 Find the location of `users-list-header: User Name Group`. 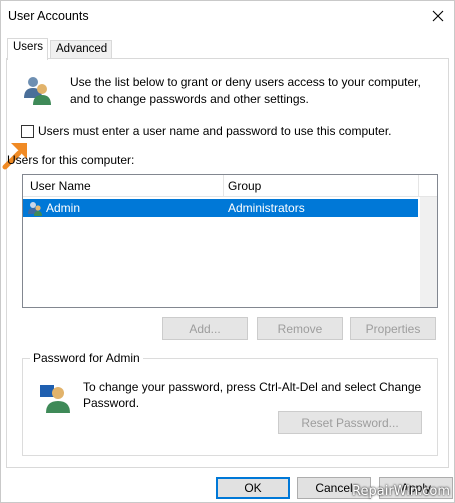

users-list-header: User Name Group is located at coordinates (230, 186).